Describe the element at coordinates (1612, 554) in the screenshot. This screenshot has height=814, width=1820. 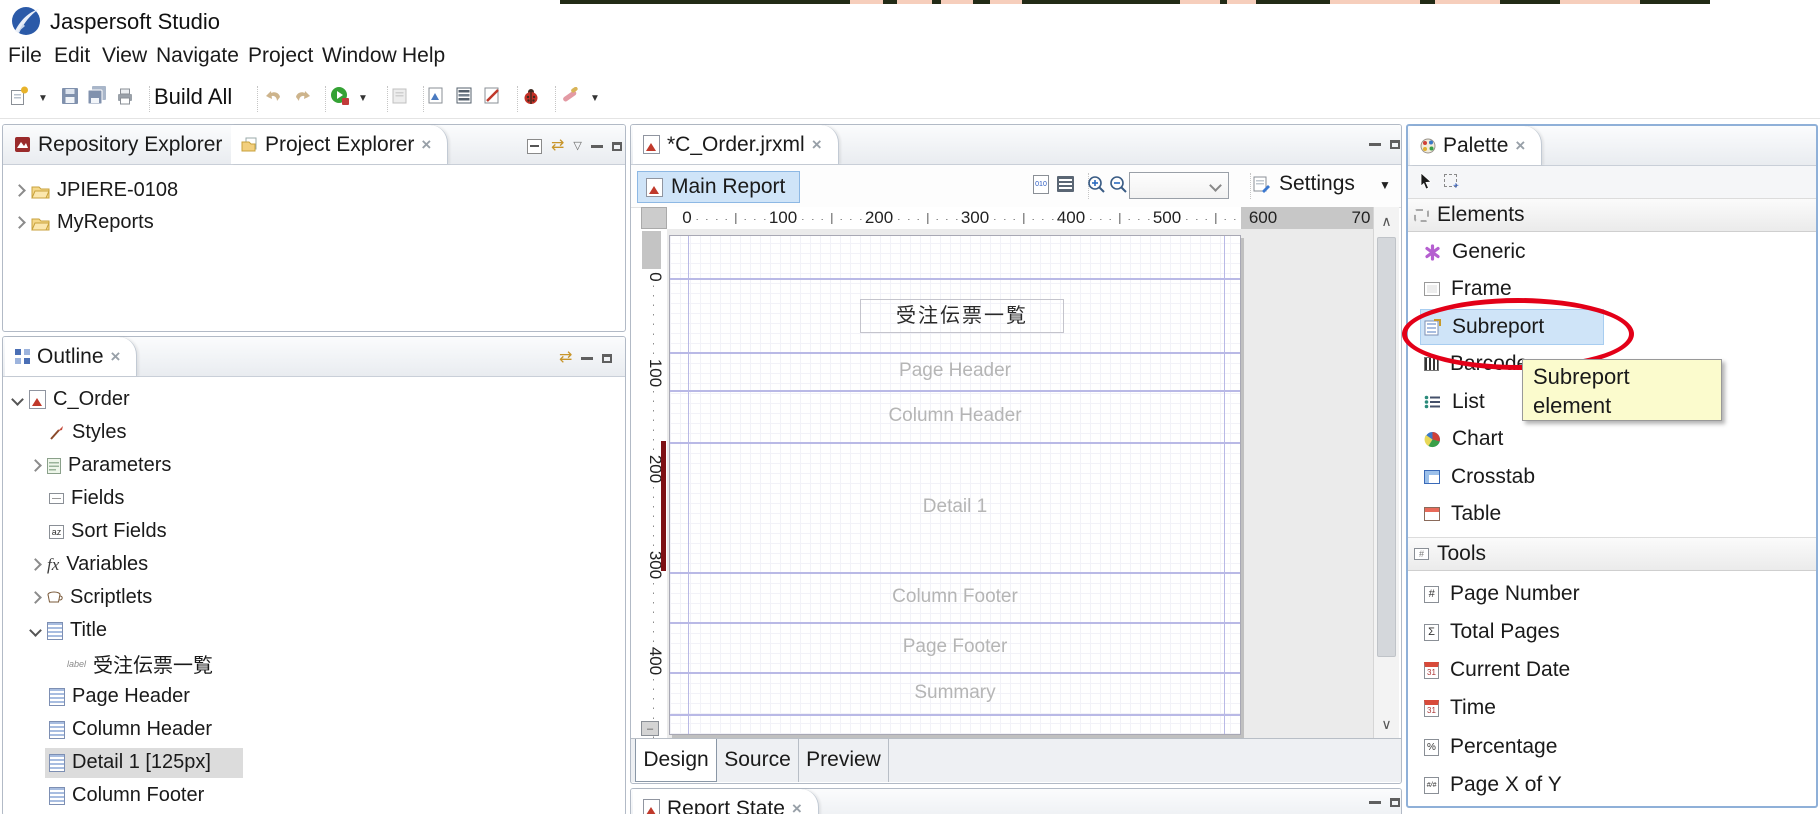
I see `palette-section-tools: # Tools` at that location.